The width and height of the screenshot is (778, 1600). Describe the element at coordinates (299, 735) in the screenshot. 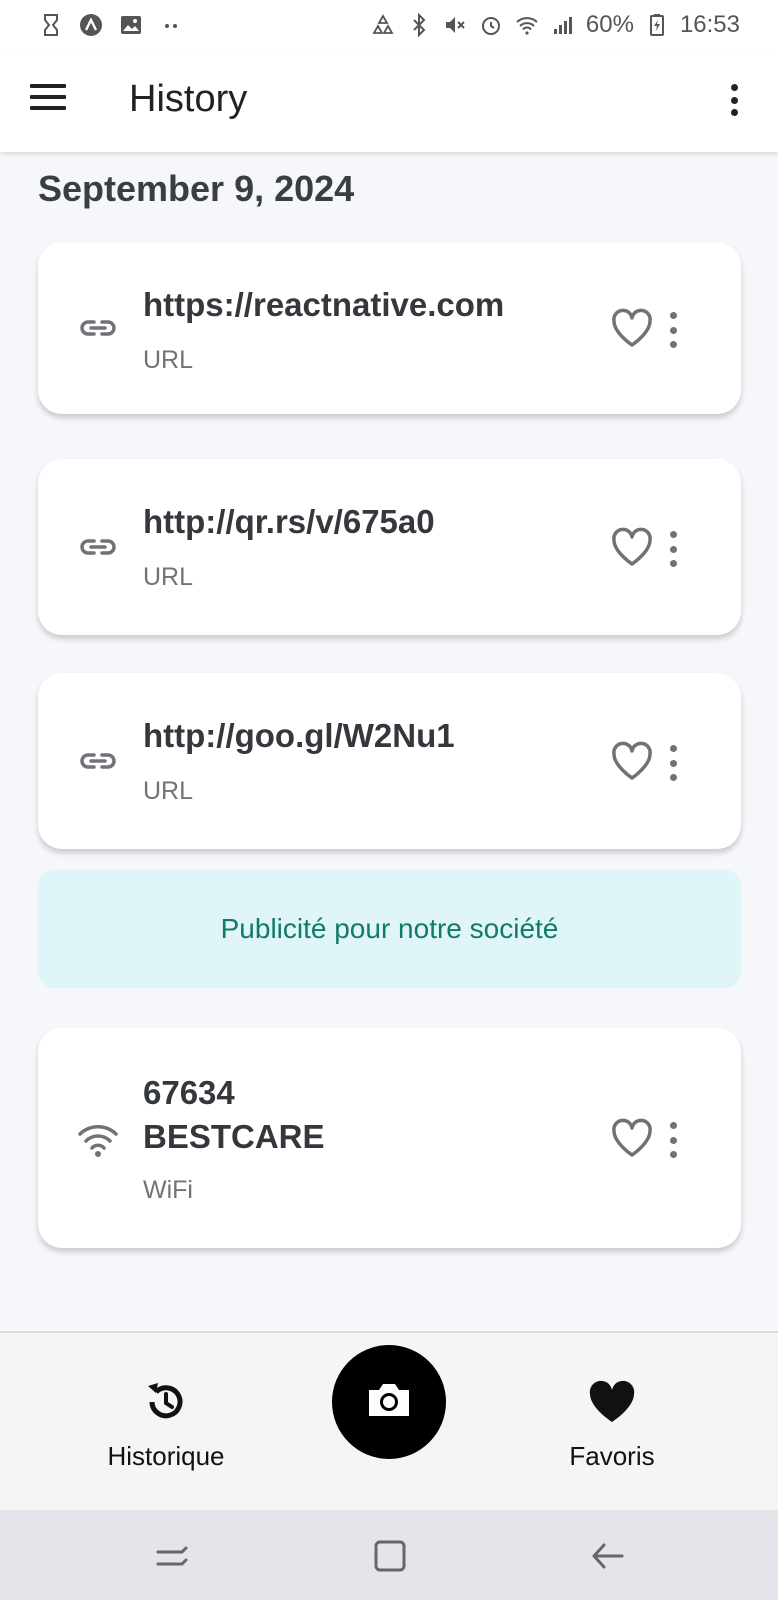

I see `history-item-title: http://goo.gl/W2Nu1` at that location.